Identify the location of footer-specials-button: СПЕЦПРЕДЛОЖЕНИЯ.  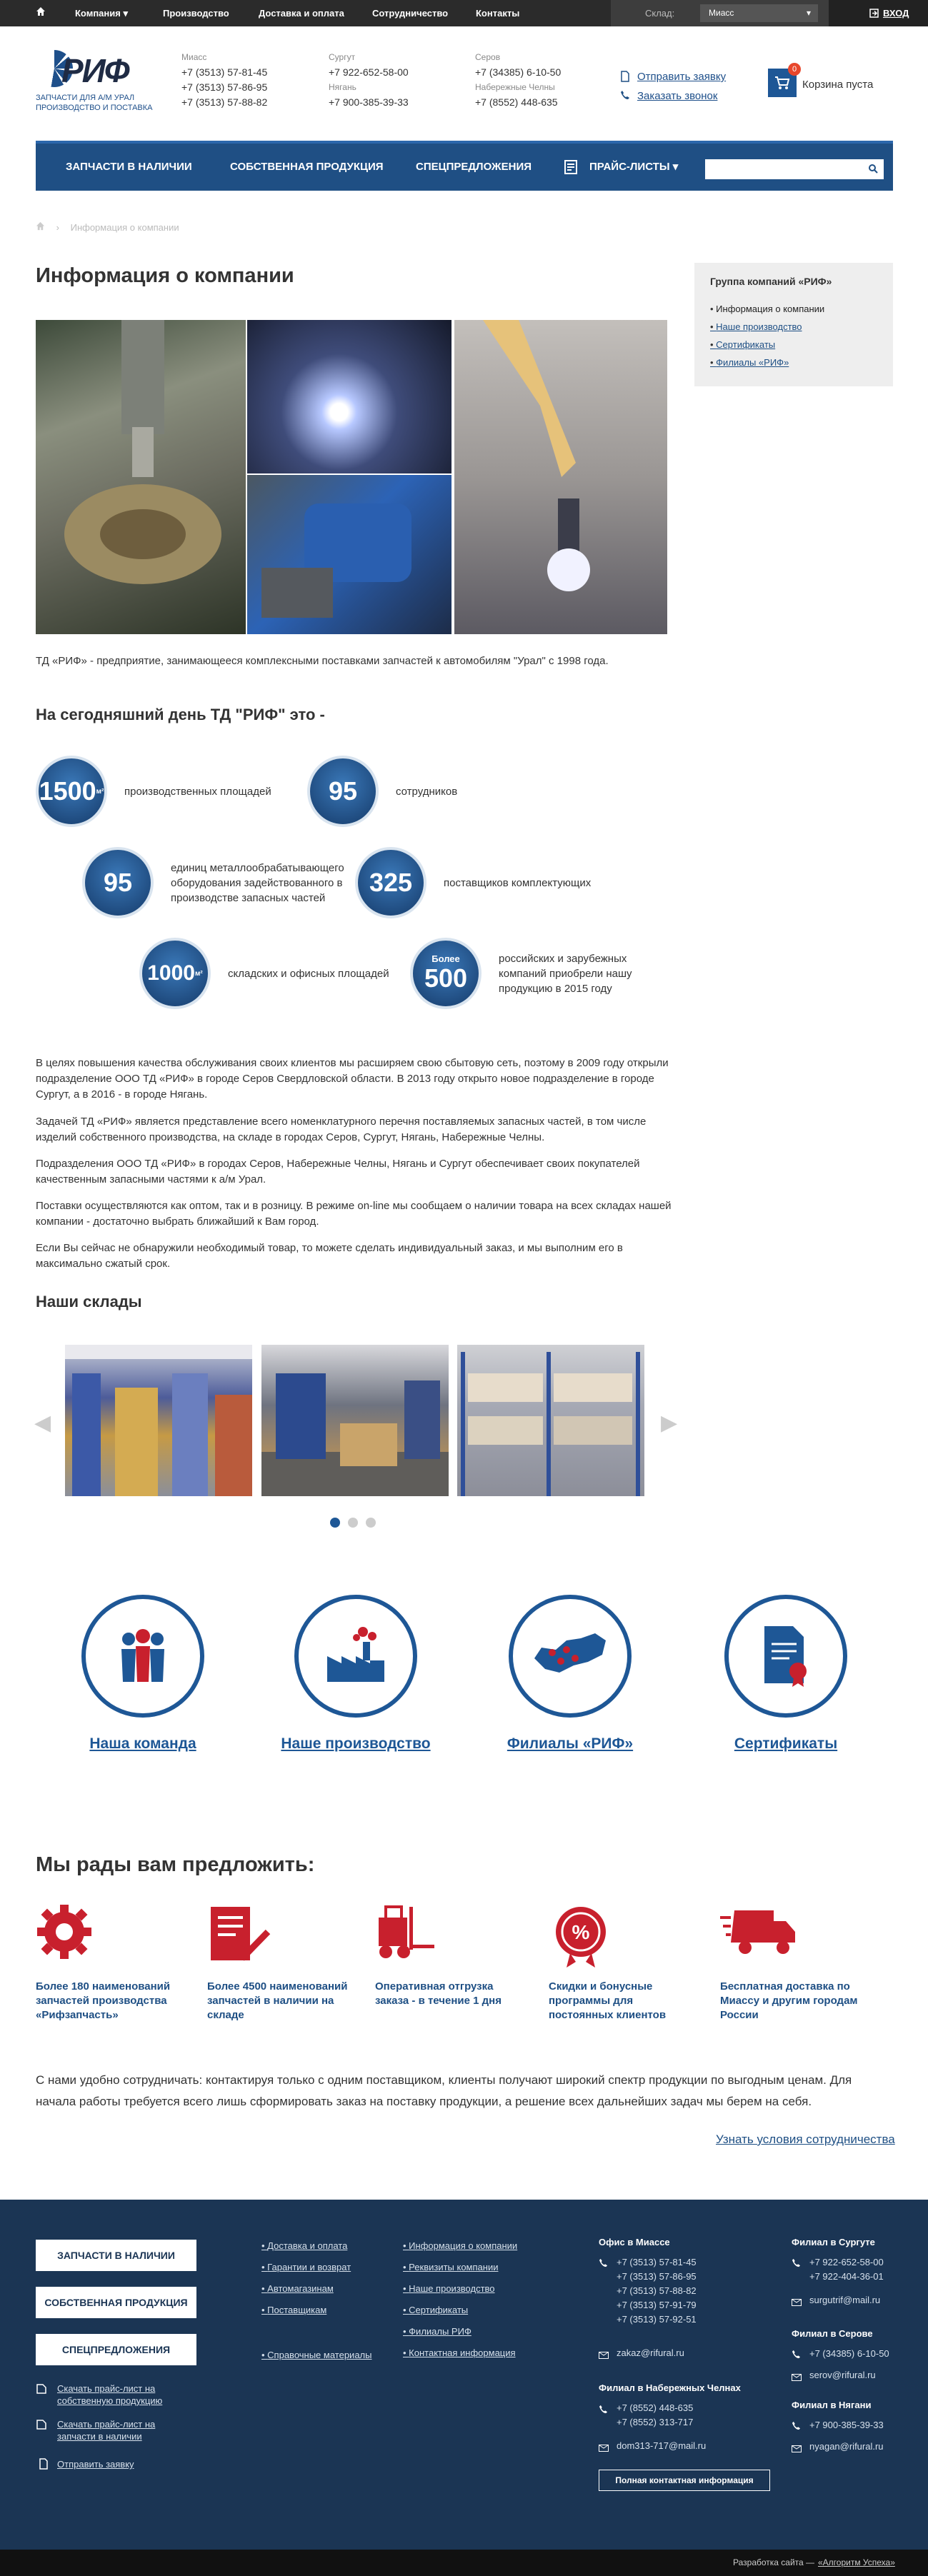
(116, 2349).